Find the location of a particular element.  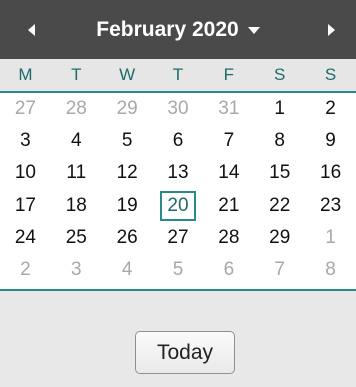

day-cell: 16 is located at coordinates (330, 173).